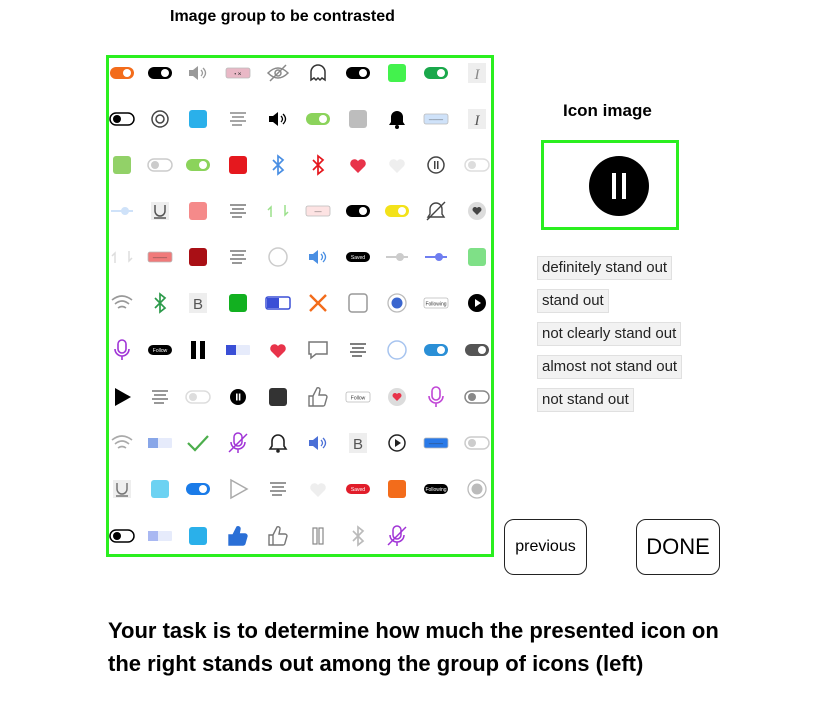 Image resolution: width=819 pixels, height=726 pixels. I want to click on option-almost-not-stand-out: almost not stand out, so click(610, 367).